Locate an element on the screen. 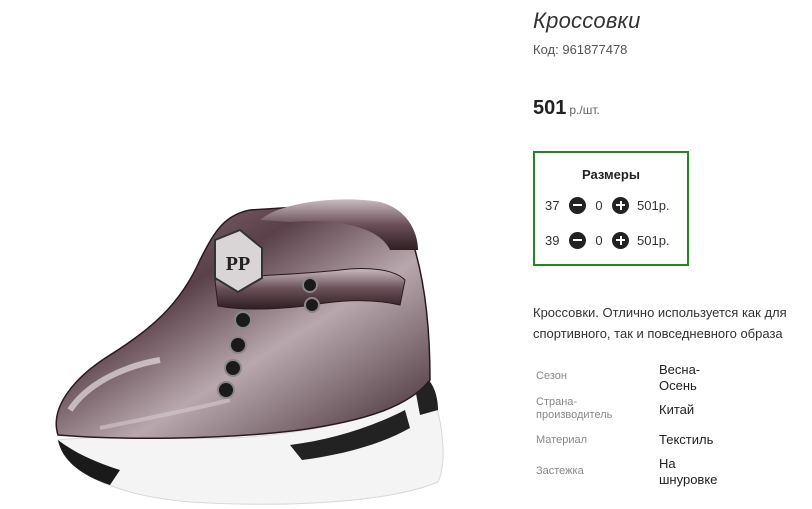  size-row: 37 0 501р. is located at coordinates (607, 205).